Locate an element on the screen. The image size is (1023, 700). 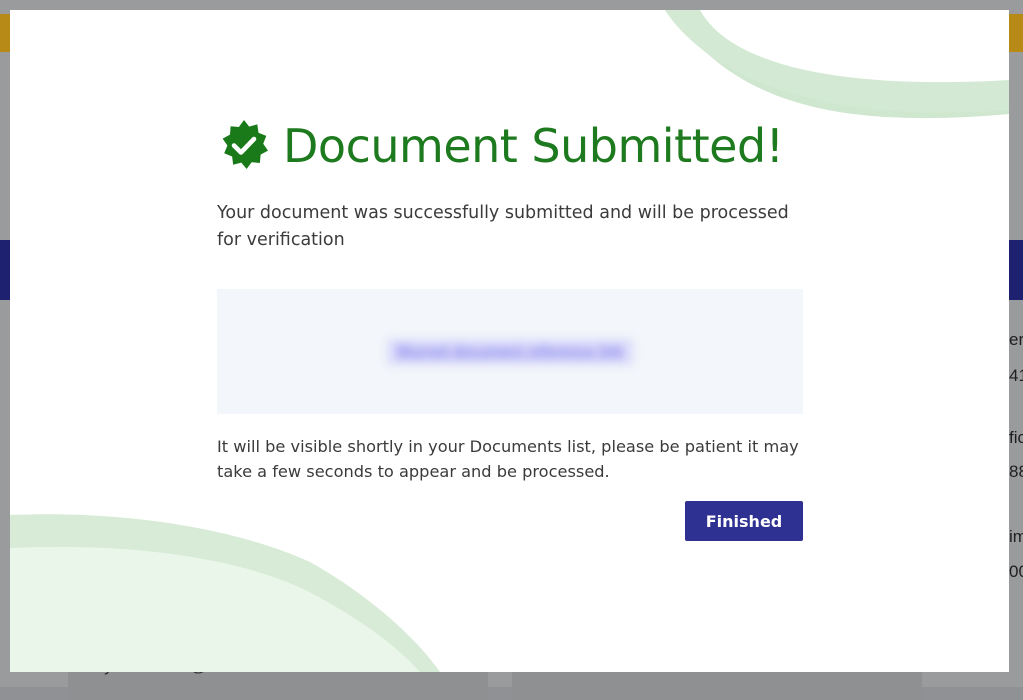
background-peek-text: 41 is located at coordinates (1016, 375).